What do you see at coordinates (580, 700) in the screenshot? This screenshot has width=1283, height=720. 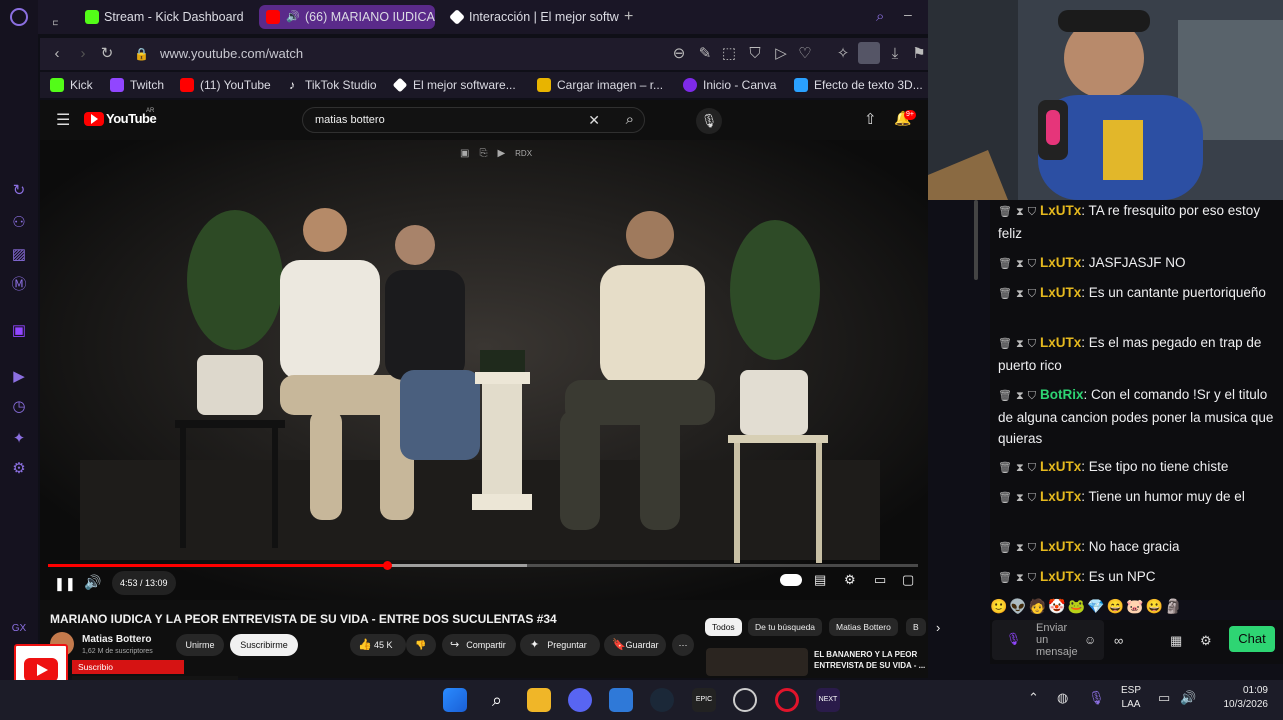 I see `discord-icon` at bounding box center [580, 700].